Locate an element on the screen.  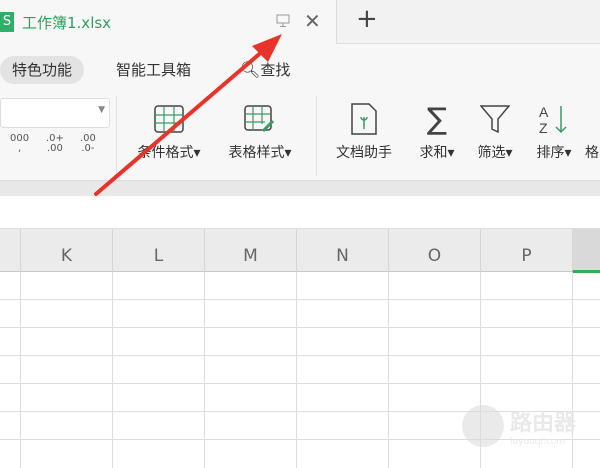
thousands-separator-button: 000 , is located at coordinates (19, 144).